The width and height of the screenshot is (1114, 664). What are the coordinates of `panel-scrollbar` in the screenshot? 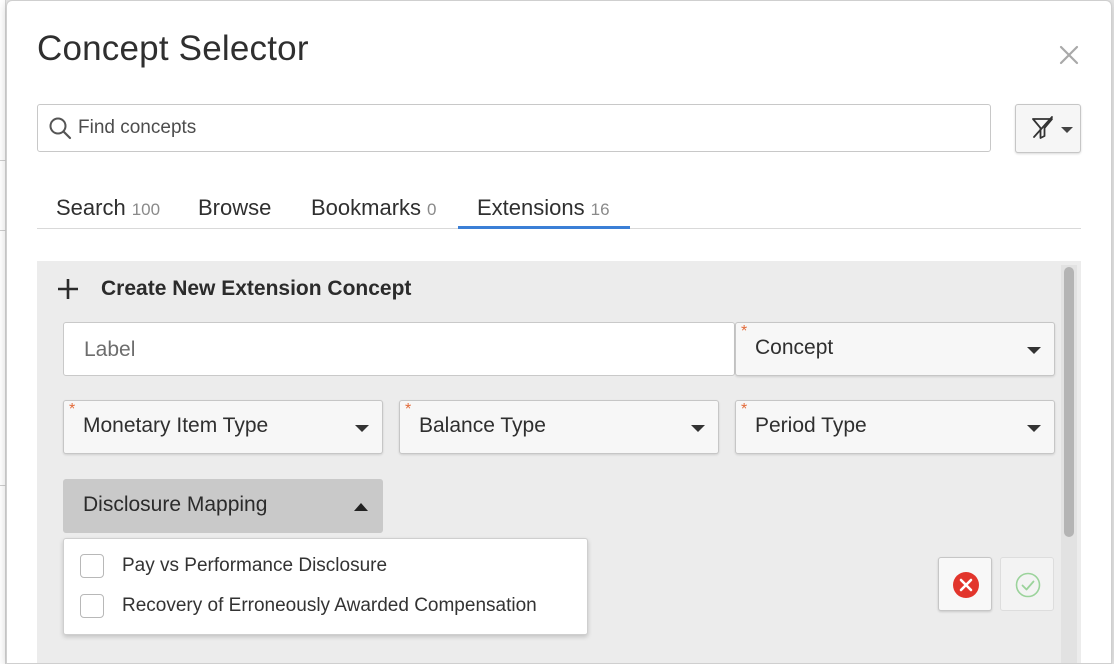 It's located at (1069, 464).